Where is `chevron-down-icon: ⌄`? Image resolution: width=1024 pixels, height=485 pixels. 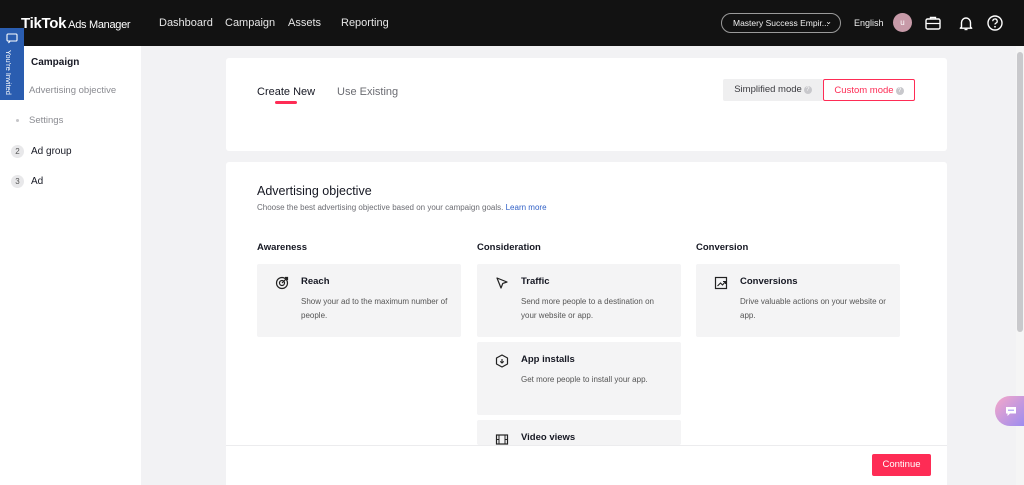 chevron-down-icon: ⌄ is located at coordinates (828, 21).